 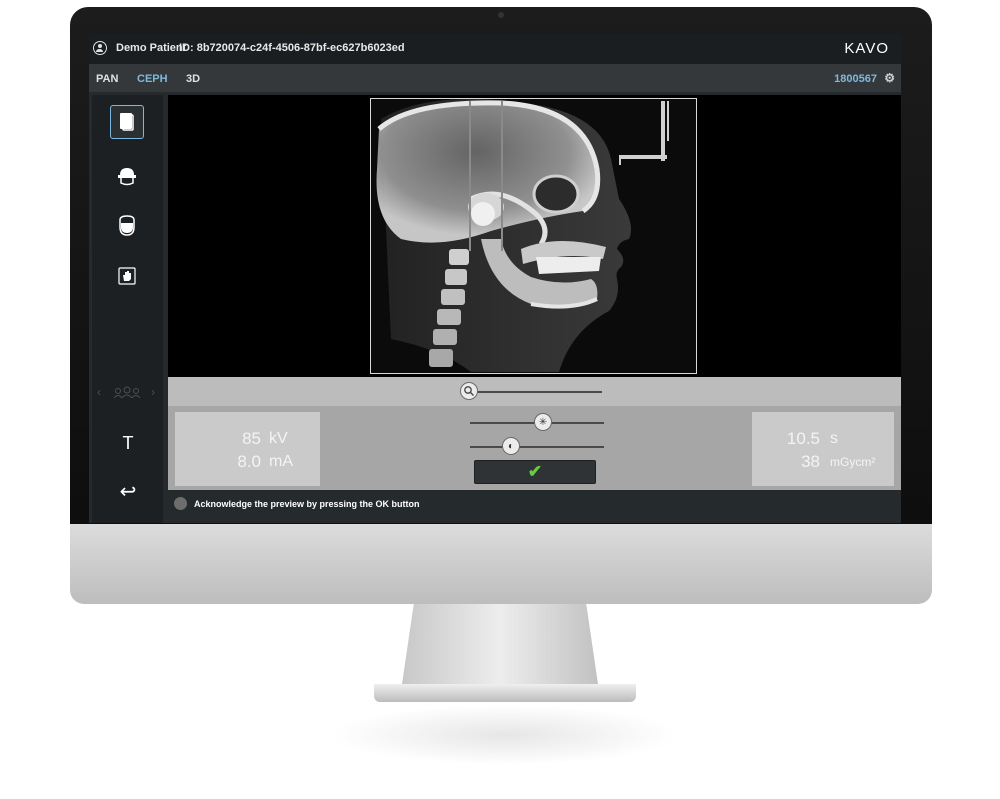 I want to click on patients-icon, so click(x=127, y=392).